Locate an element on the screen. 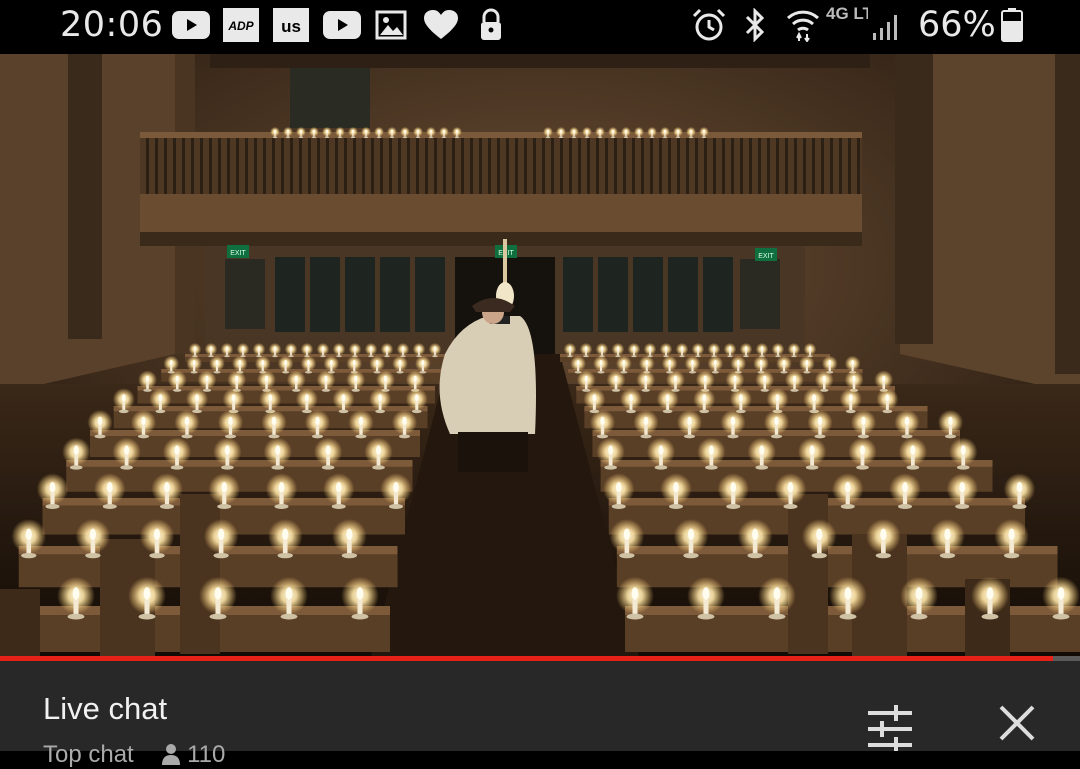 This screenshot has width=1080, height=769. chat-filter-button is located at coordinates (890, 733).